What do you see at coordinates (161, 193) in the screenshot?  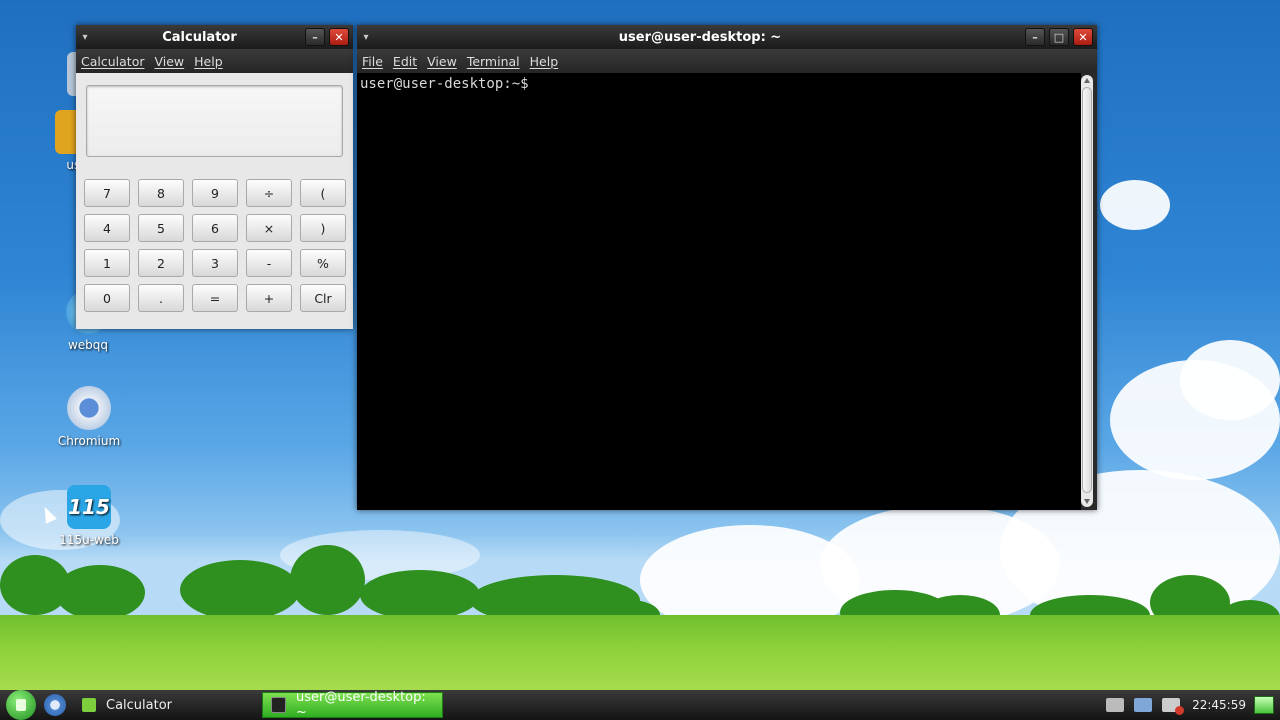 I see `key-8: 8` at bounding box center [161, 193].